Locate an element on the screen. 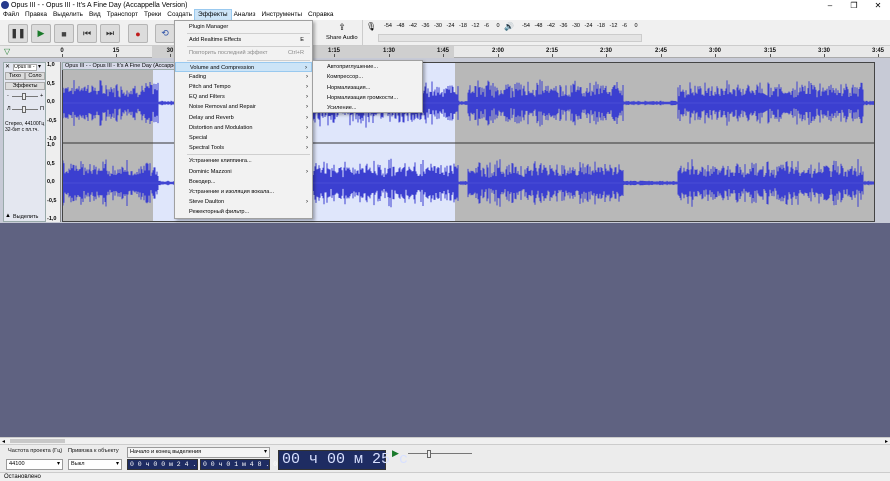  gain-slider-thumb is located at coordinates (24, 96).